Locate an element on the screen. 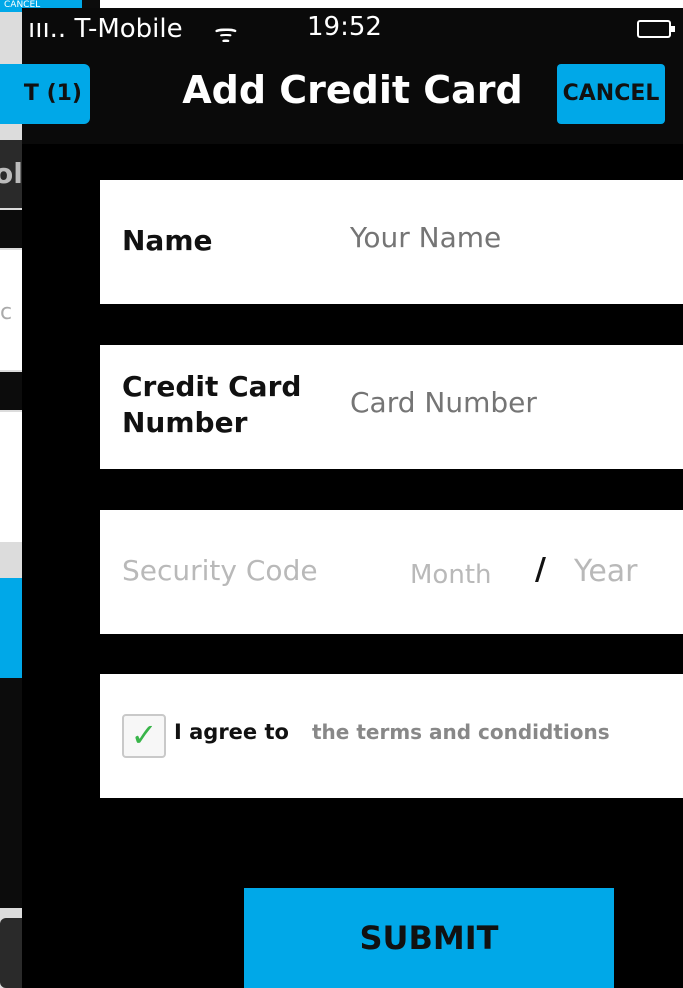 The height and width of the screenshot is (988, 683). background-partial-text: c is located at coordinates (6, 312).